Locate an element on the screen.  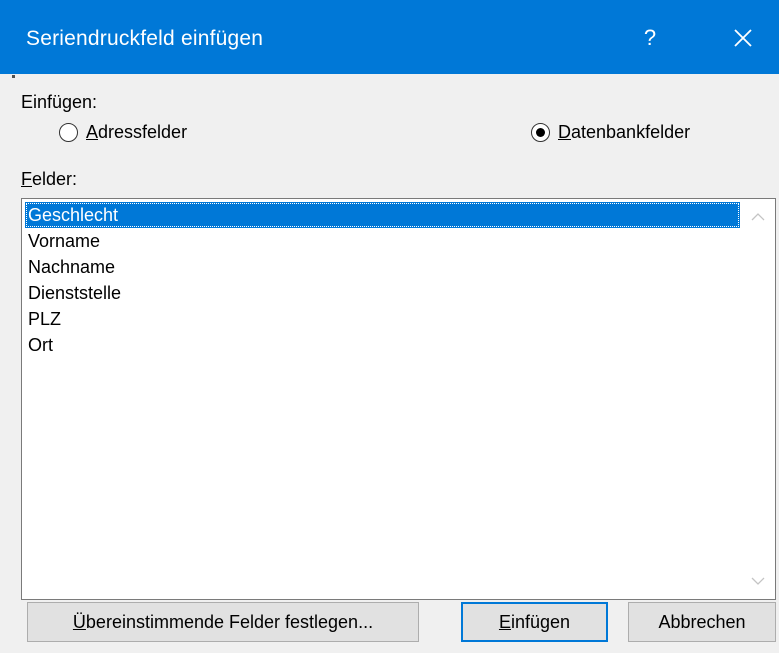
insert-button-label: Einfügen is located at coordinates (534, 621).